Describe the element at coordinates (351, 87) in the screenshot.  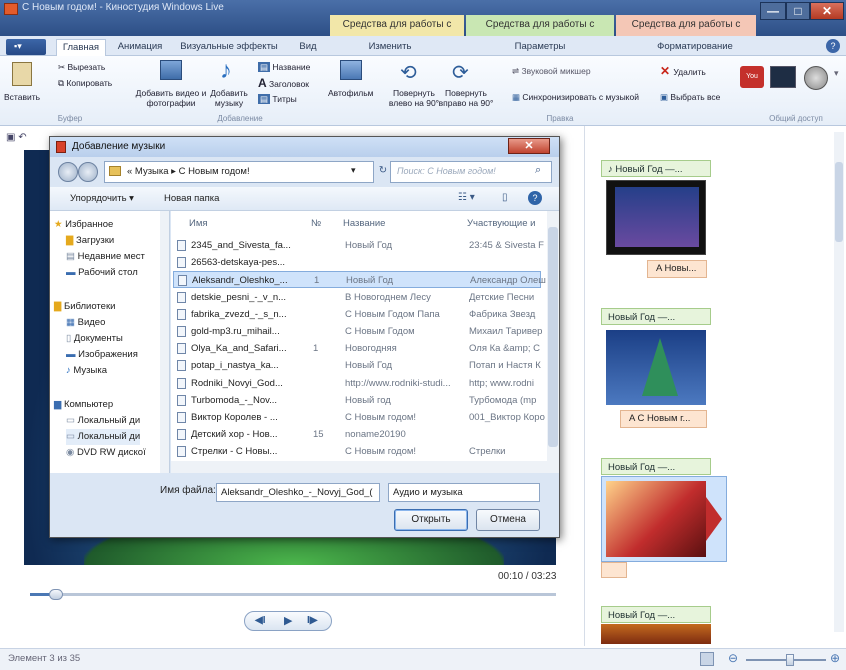
I see `automovie-button: Автофильм` at that location.